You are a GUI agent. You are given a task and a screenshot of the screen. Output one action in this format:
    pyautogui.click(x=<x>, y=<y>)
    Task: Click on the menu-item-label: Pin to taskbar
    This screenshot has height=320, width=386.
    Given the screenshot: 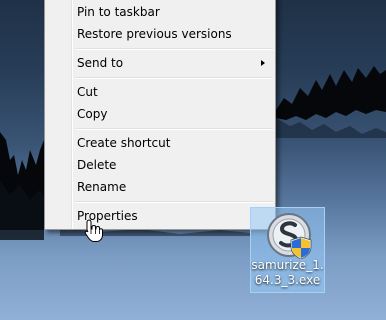 What is the action you would take?
    pyautogui.click(x=118, y=12)
    